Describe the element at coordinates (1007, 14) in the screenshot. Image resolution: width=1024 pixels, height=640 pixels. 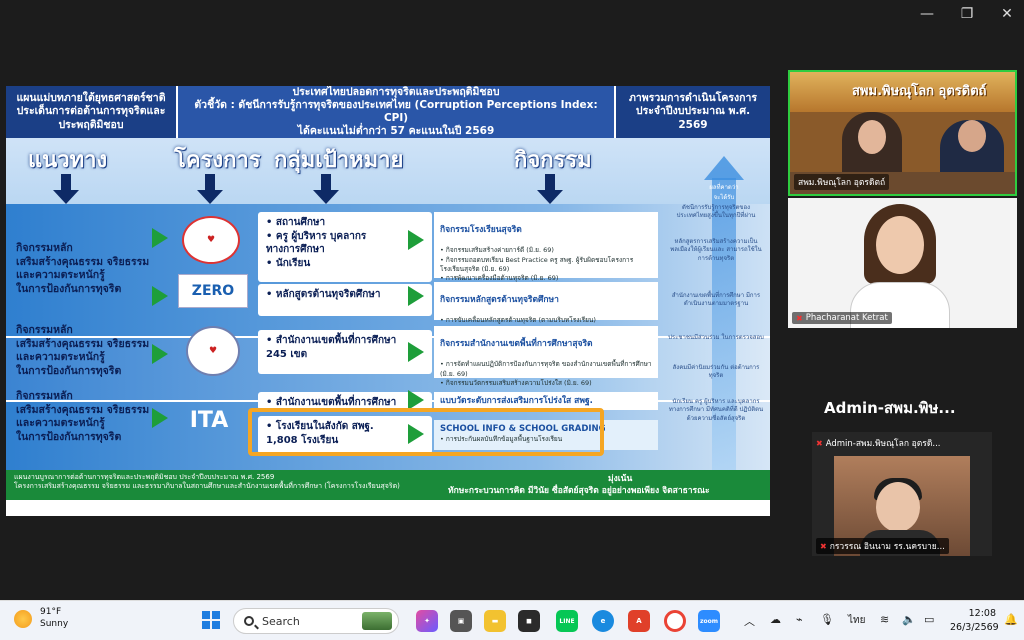
I see `close-button: ✕` at that location.